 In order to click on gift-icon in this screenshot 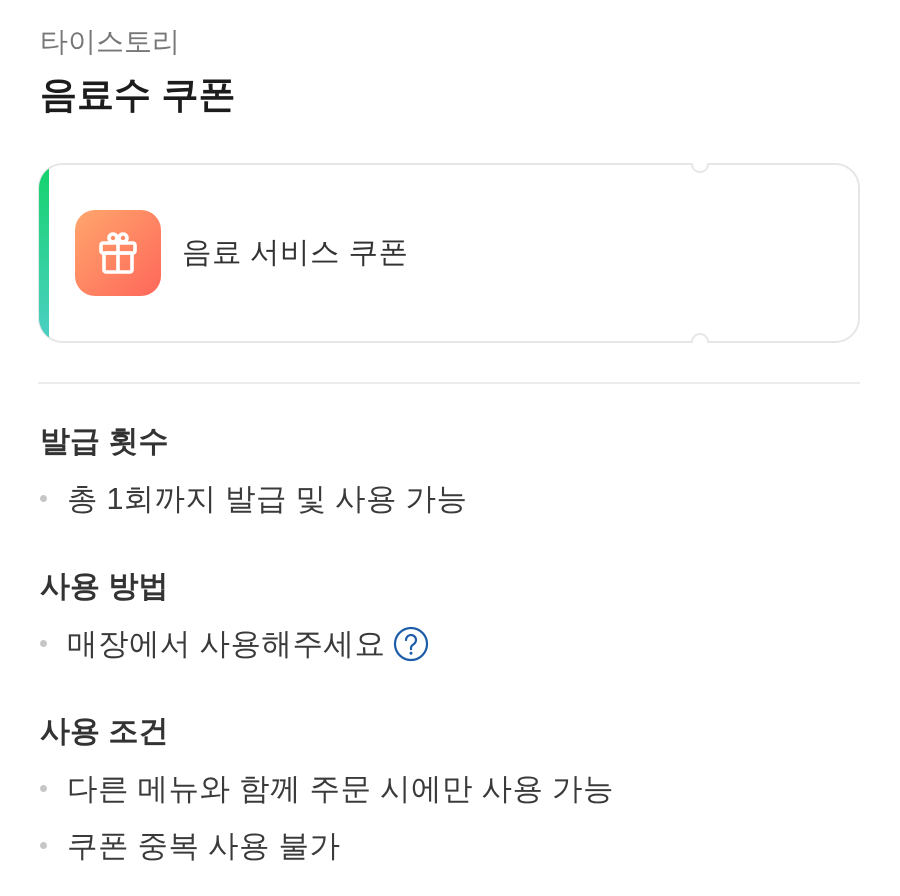, I will do `click(118, 253)`.